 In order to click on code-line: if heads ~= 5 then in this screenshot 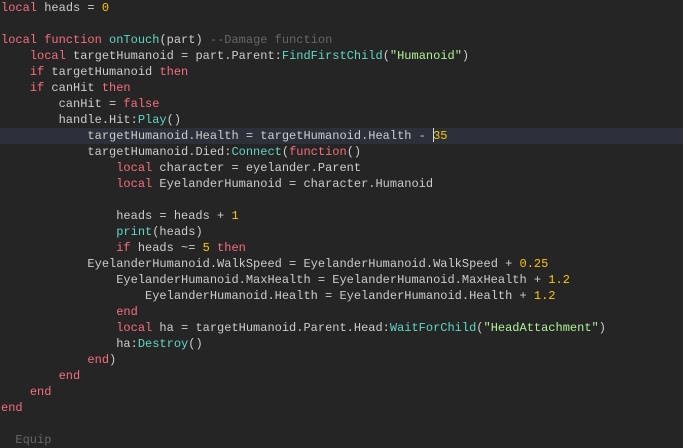, I will do `click(341, 248)`.